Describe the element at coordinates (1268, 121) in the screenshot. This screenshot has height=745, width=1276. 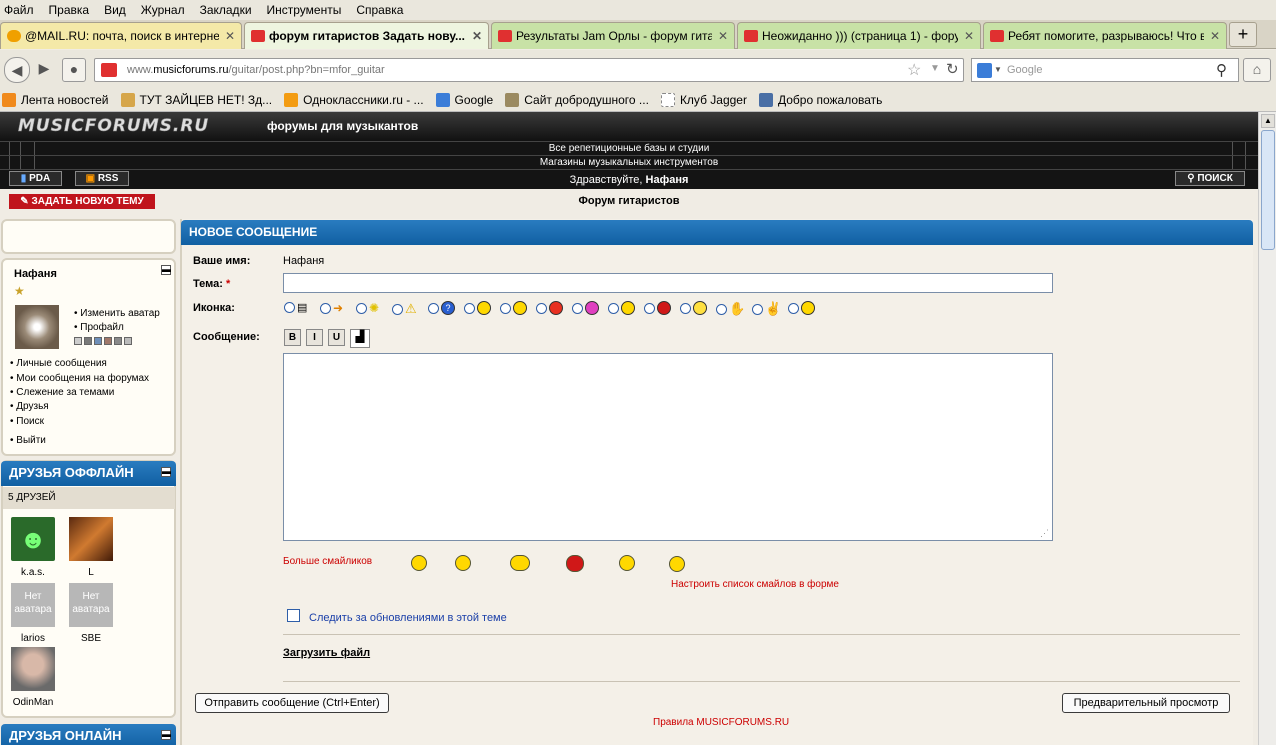
I see `scroll-up-icon: ▲` at that location.